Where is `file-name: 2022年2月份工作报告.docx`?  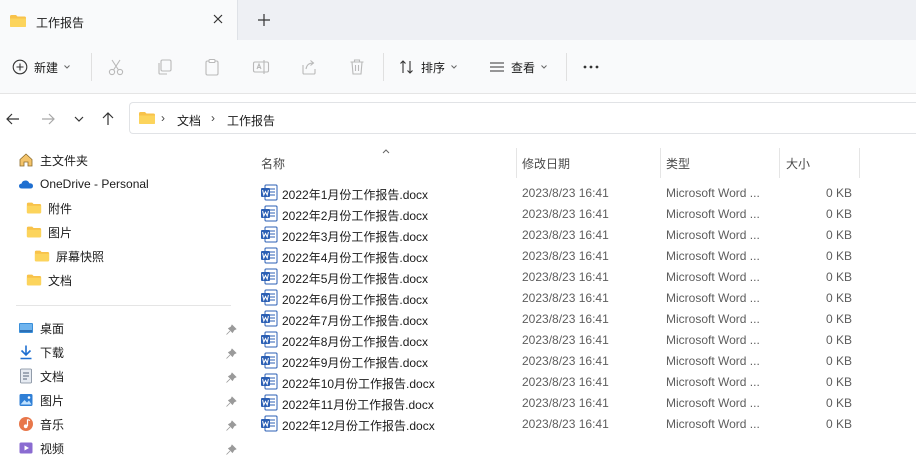
file-name: 2022年2月份工作报告.docx is located at coordinates (355, 216).